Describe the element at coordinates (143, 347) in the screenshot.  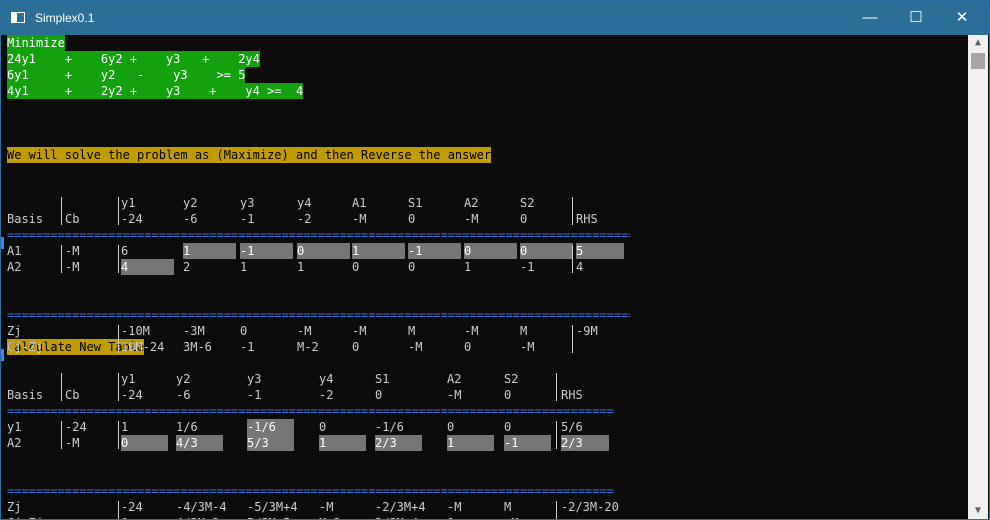
I see `tableau-1-cjzj-value: 10M-24` at that location.